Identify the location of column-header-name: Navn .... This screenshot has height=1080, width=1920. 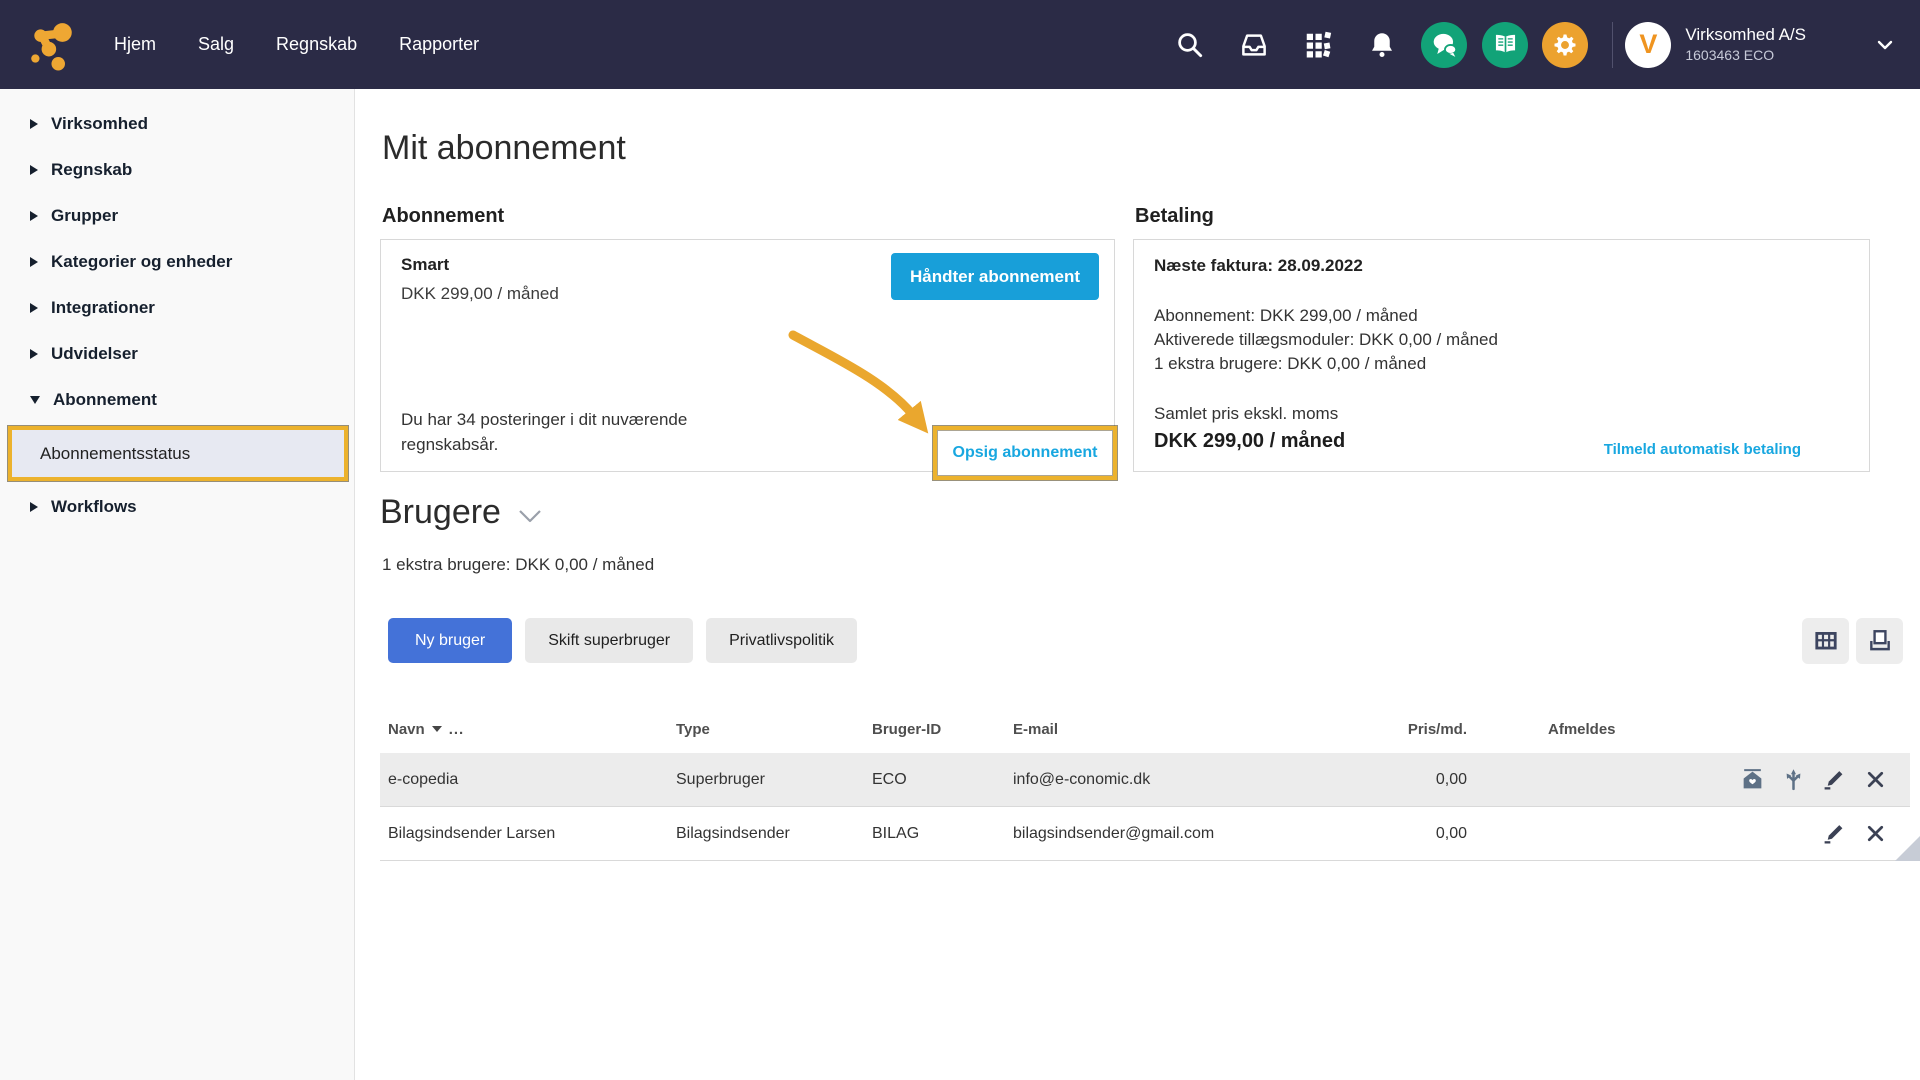
(524, 729).